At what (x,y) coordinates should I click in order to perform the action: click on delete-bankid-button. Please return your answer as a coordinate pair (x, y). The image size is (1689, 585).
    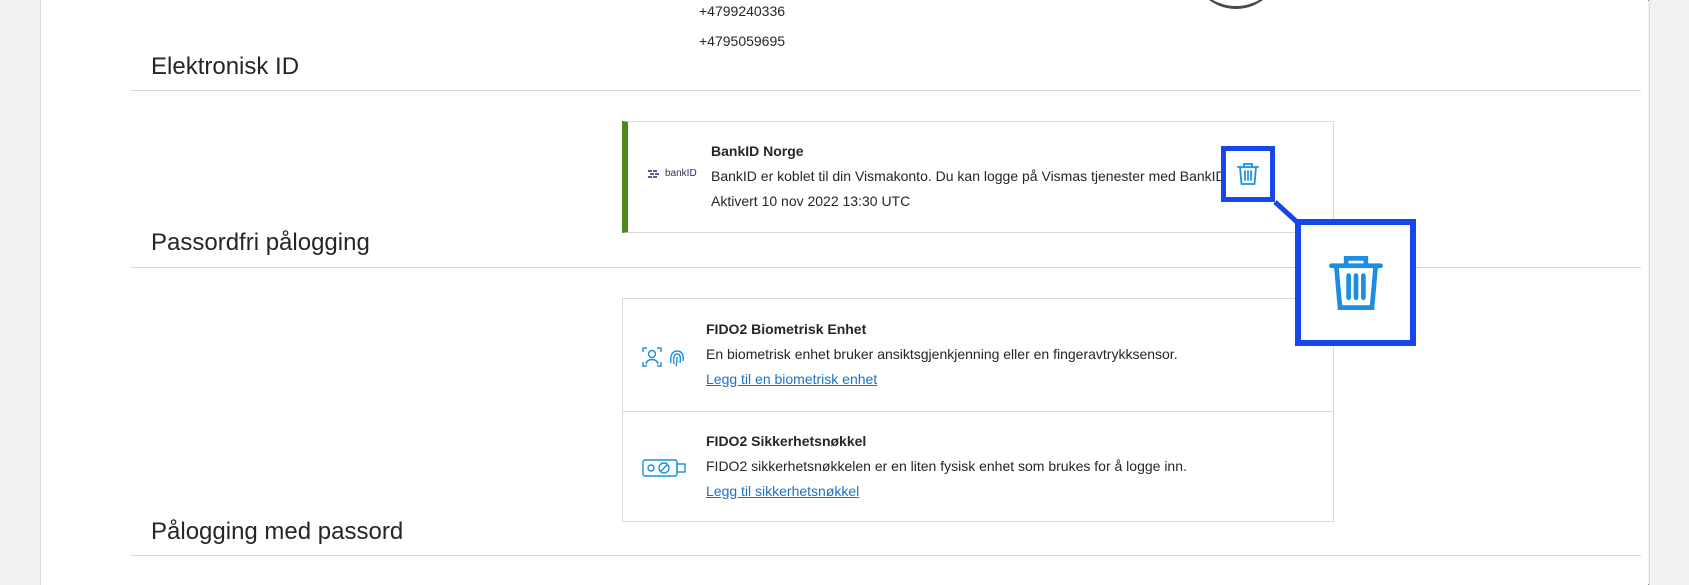
    Looking at the image, I should click on (1248, 174).